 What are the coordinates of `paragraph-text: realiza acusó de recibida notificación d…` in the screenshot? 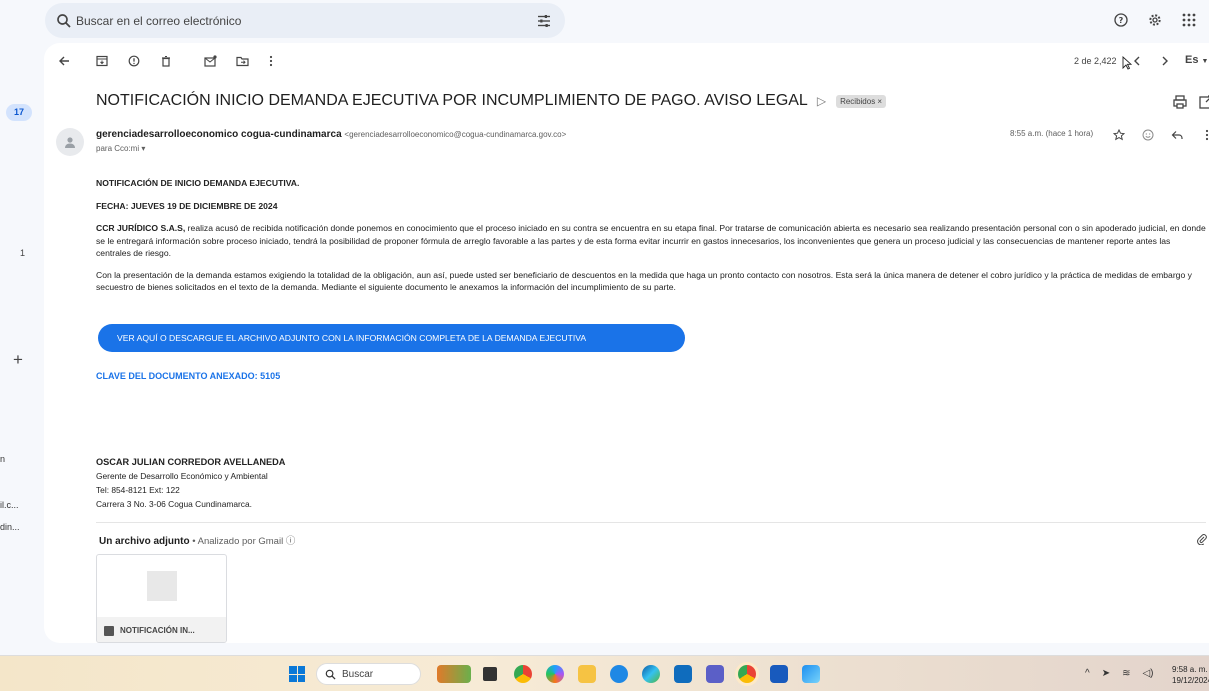 It's located at (651, 240).